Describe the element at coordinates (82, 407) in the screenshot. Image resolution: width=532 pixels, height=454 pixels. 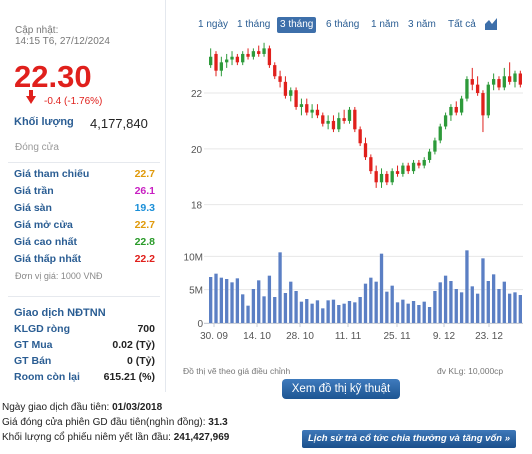
I see `first-trade-date-row: Ngày giao dịch đầu tiên: 01/03/2018` at that location.